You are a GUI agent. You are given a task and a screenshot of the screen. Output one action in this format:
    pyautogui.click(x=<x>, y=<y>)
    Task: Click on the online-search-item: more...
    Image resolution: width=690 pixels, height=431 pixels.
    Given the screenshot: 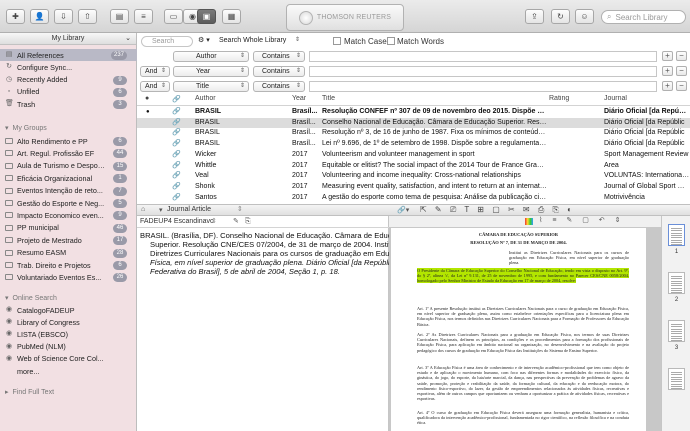 What is the action you would take?
    pyautogui.click(x=68, y=371)
    